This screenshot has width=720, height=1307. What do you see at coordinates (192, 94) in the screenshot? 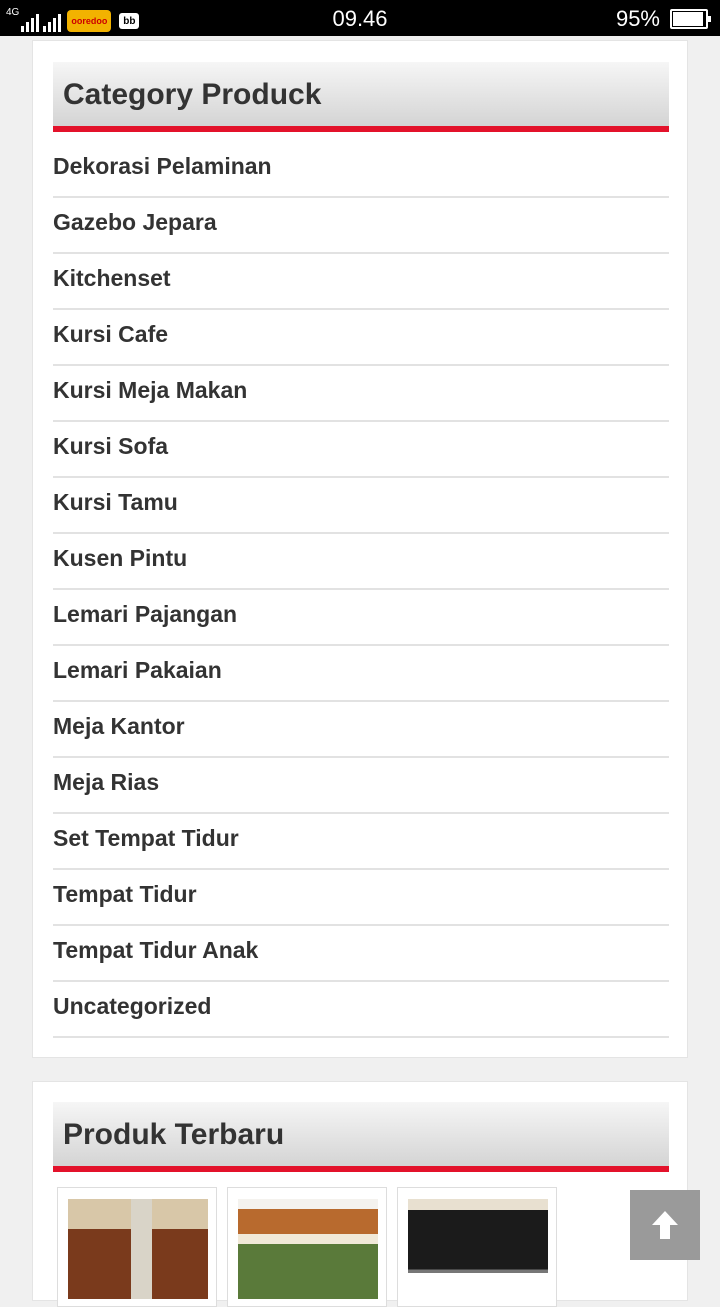
I see `widget-title: Category Produck` at bounding box center [192, 94].